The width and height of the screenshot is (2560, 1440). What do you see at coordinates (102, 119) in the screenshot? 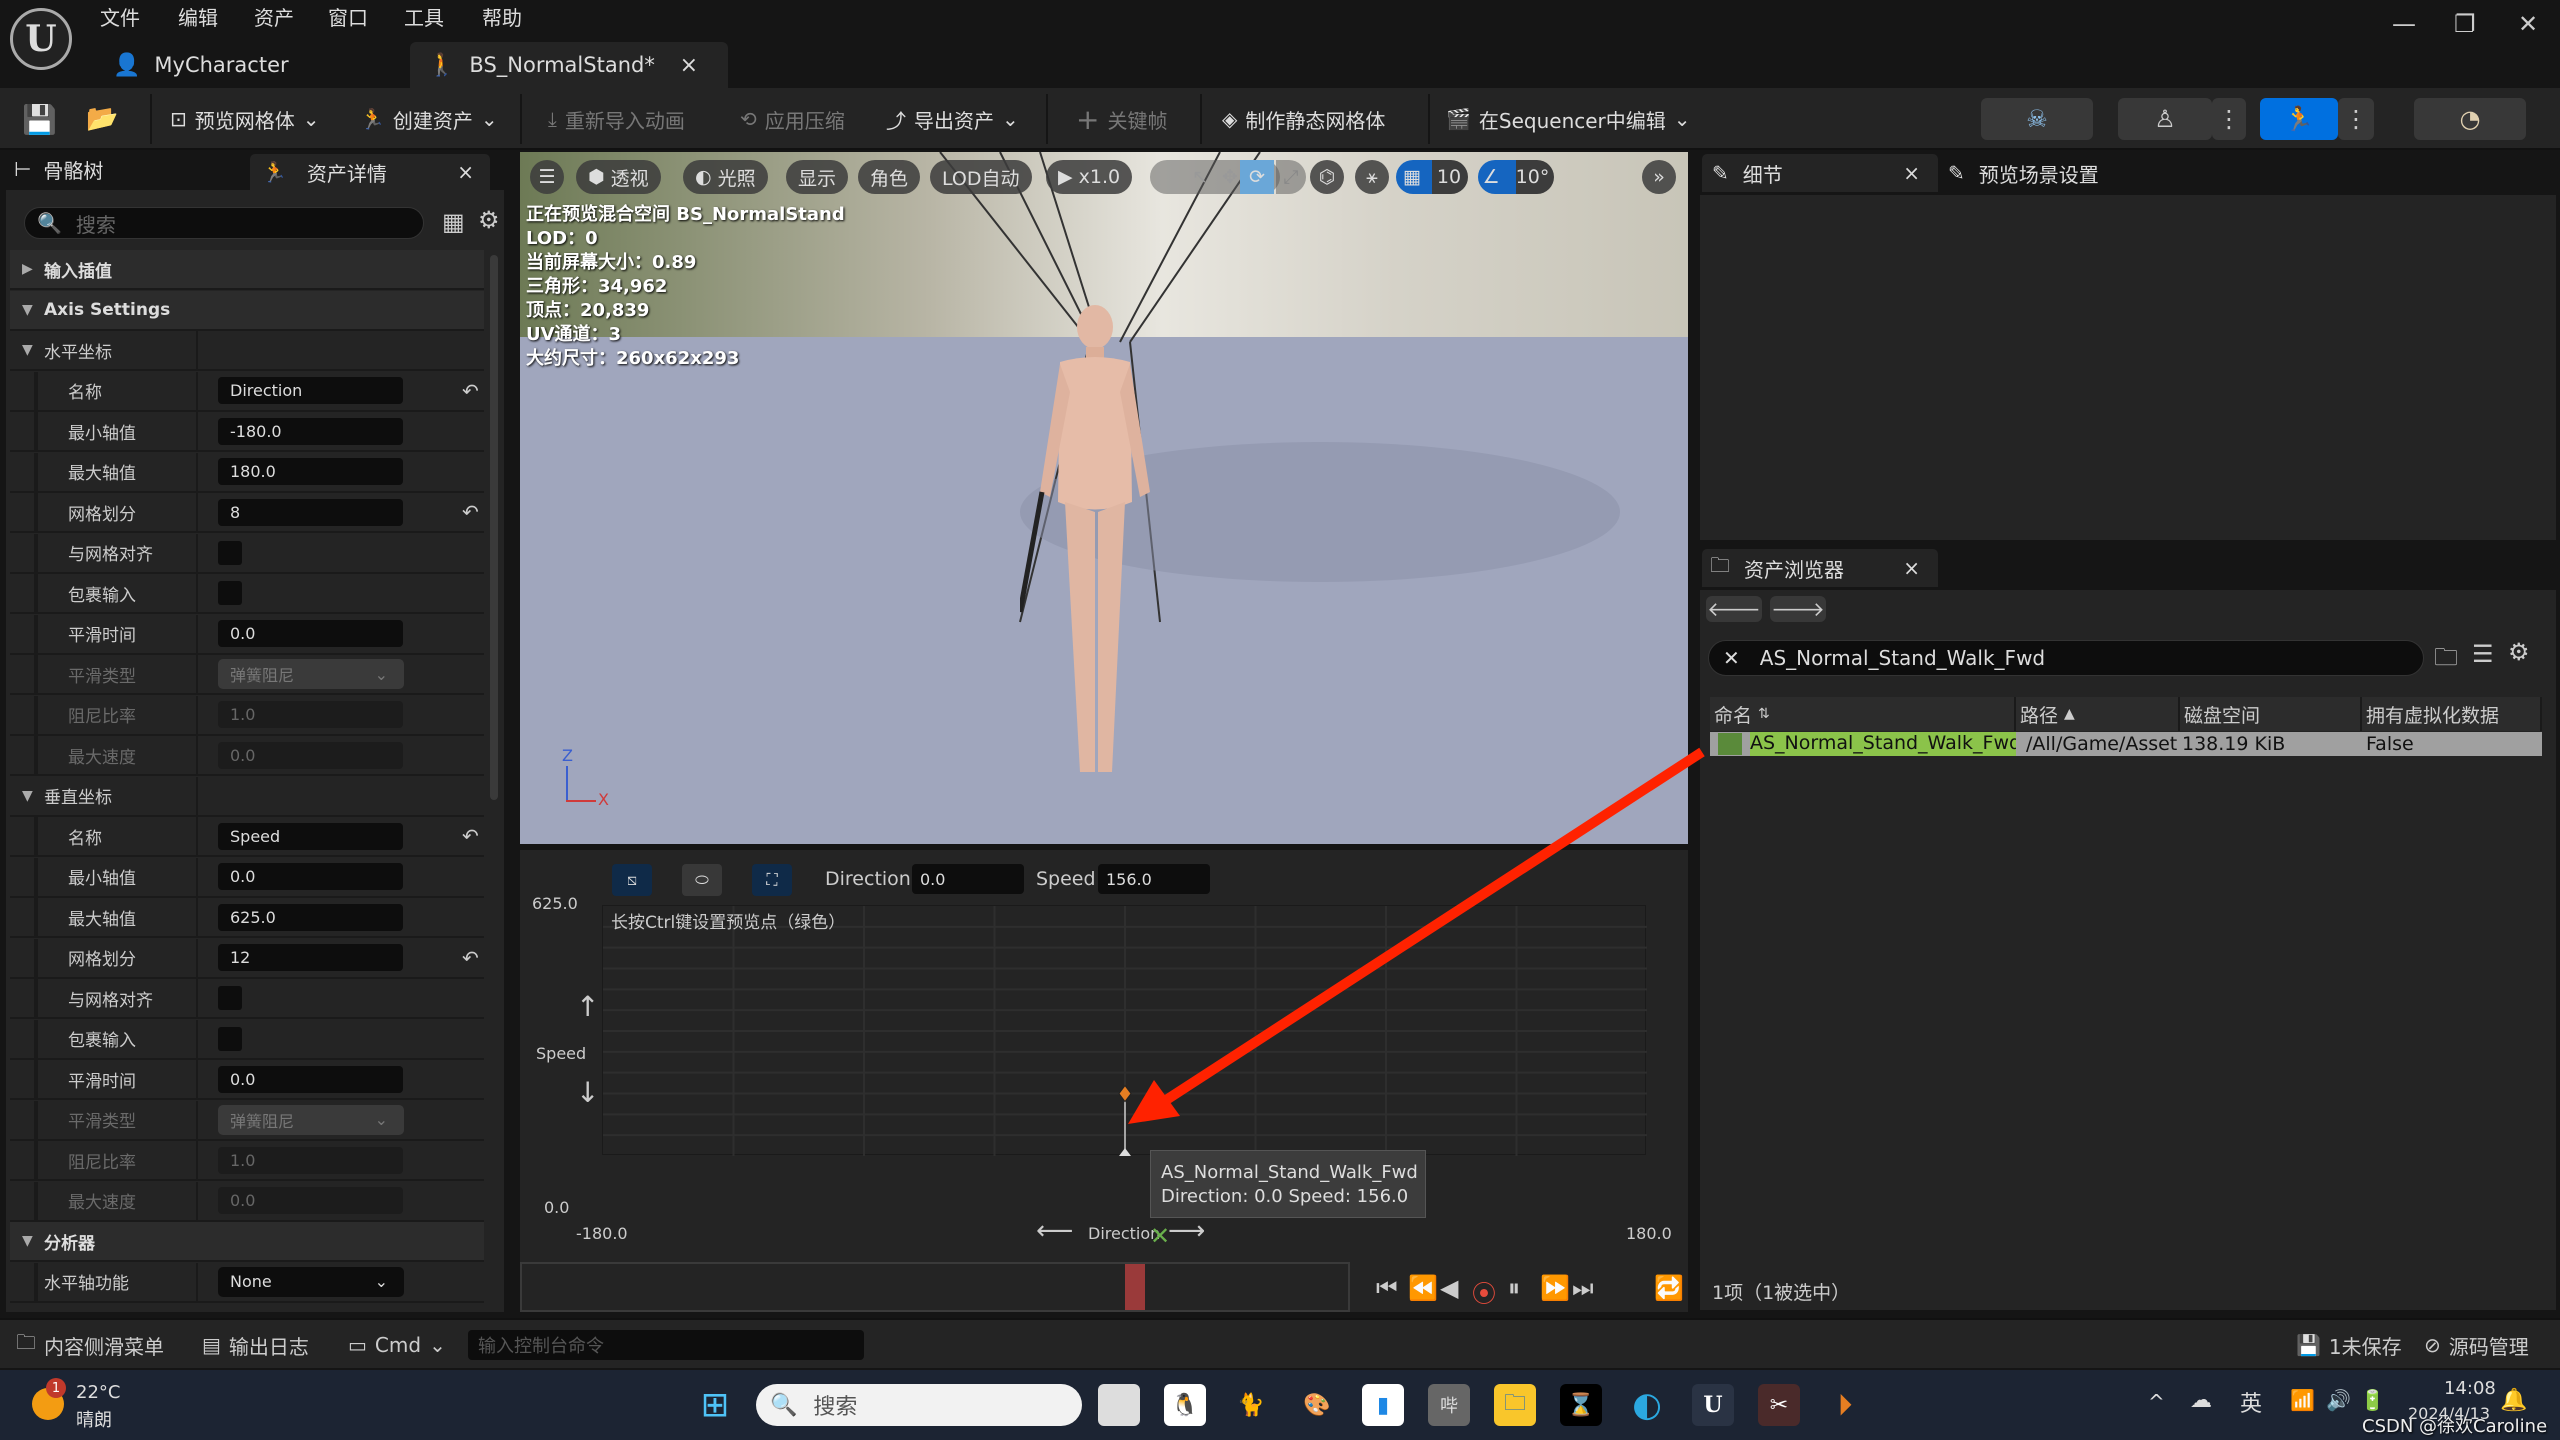
I see `browse-asset-icon: 📂` at bounding box center [102, 119].